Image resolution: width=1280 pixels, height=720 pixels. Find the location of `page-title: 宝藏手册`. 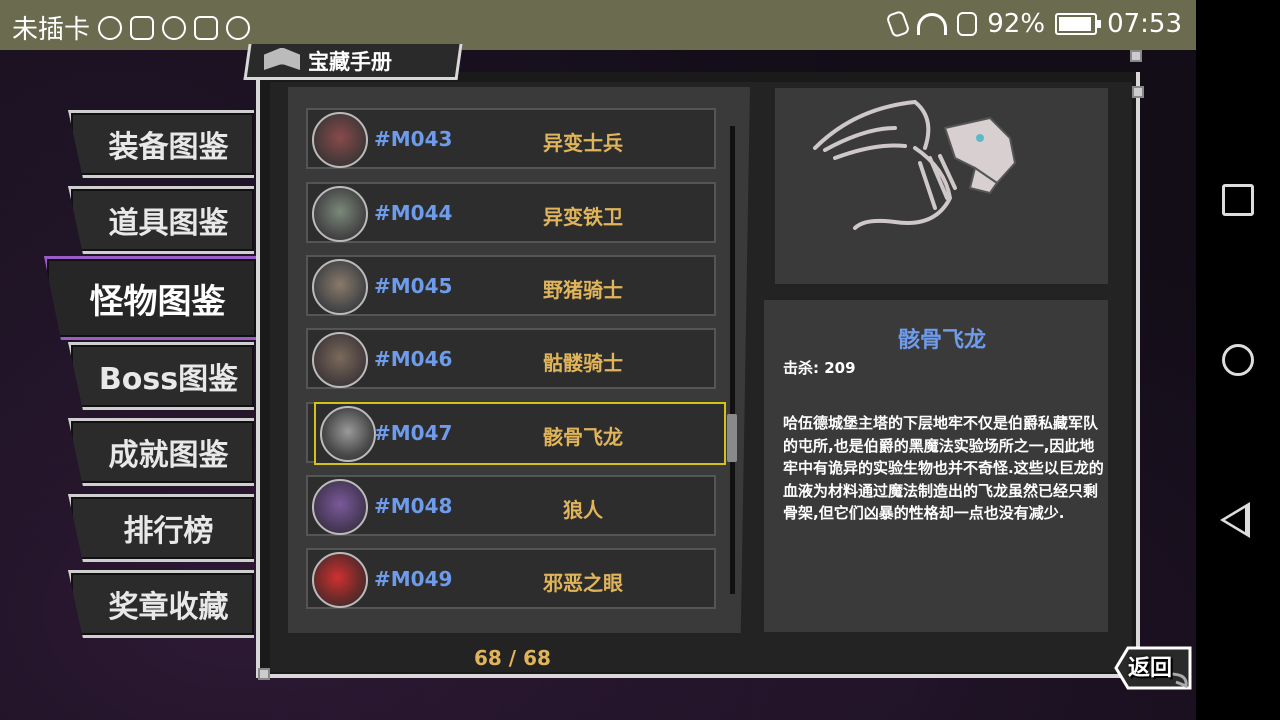

page-title: 宝藏手册 is located at coordinates (350, 62).